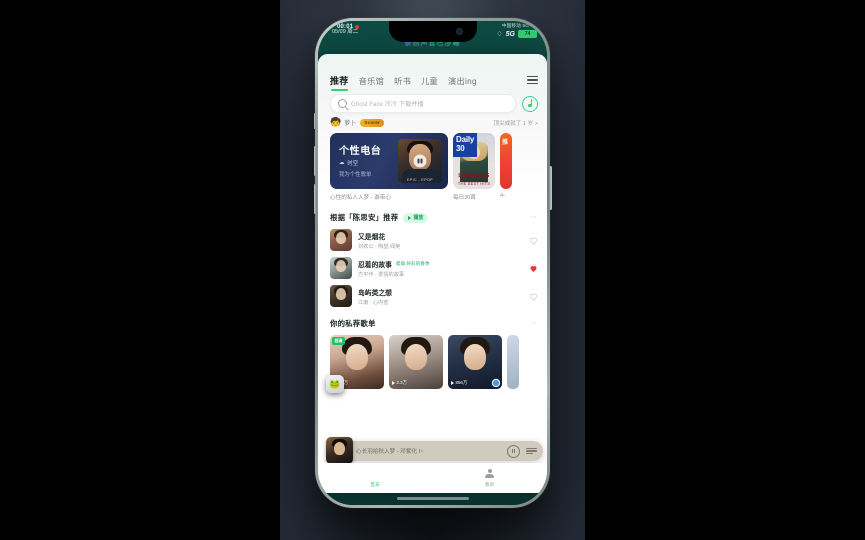 The image size is (865, 540). I want to click on chip-label: 萝卜, so click(350, 124).